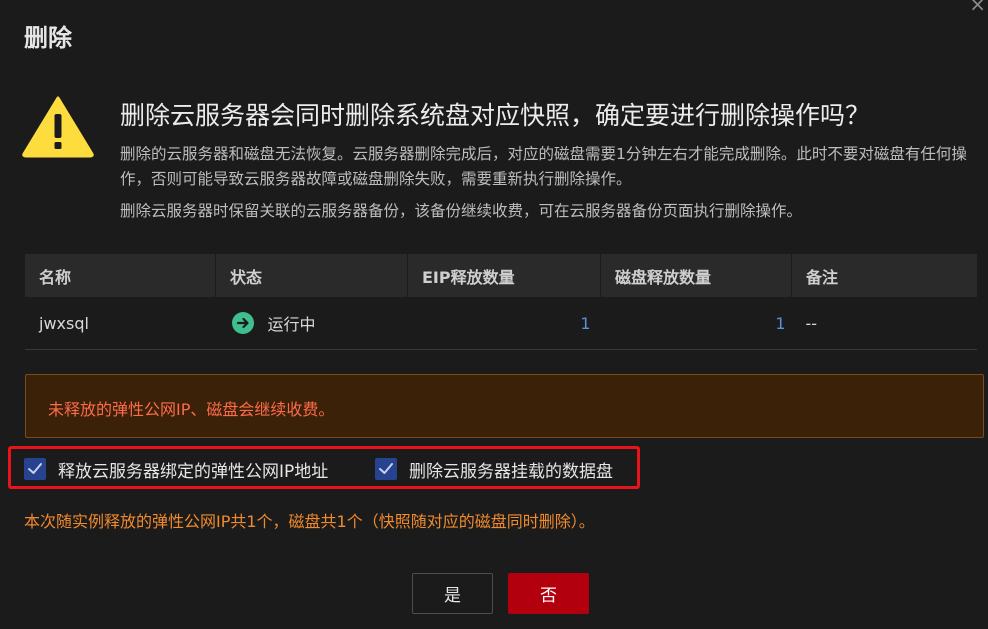  Describe the element at coordinates (495, 115) in the screenshot. I see `confirm-heading: 删除云服务器会同时删除系统盘对应快照，确定要进行删除操作吗？` at that location.